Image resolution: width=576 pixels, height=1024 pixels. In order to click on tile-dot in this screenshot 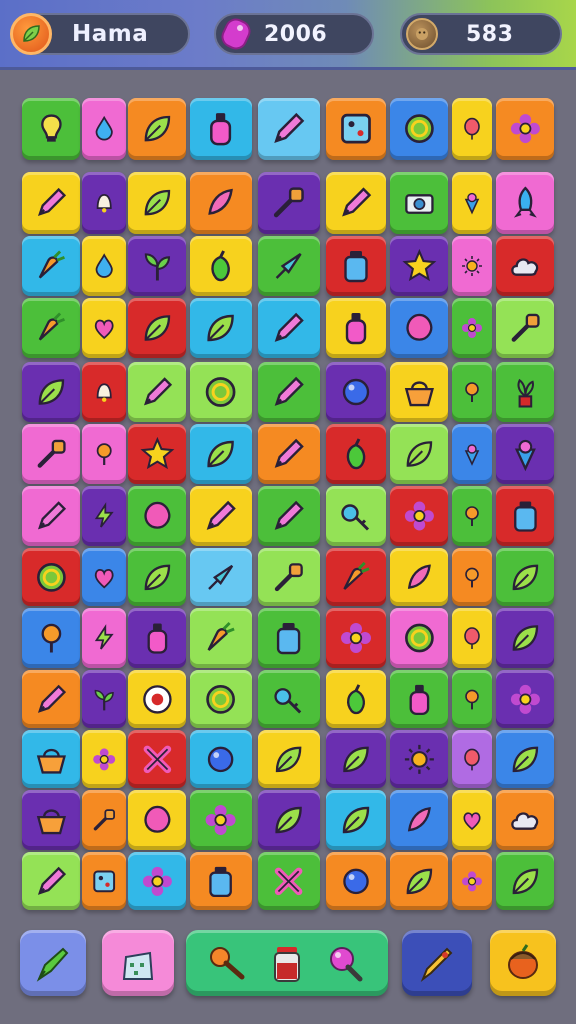, I will do `click(157, 699)`.